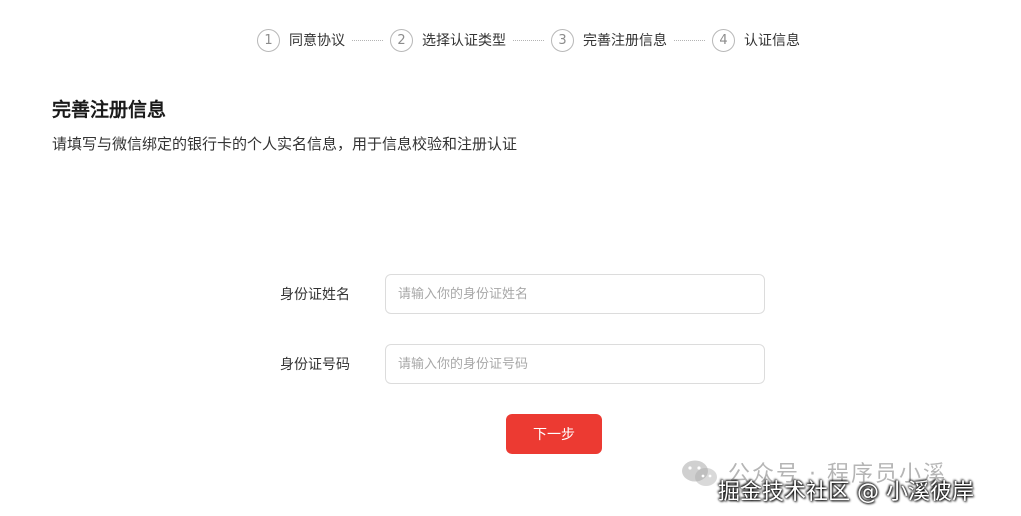 The image size is (1021, 516). What do you see at coordinates (723, 40) in the screenshot?
I see `step-4-number: 4` at bounding box center [723, 40].